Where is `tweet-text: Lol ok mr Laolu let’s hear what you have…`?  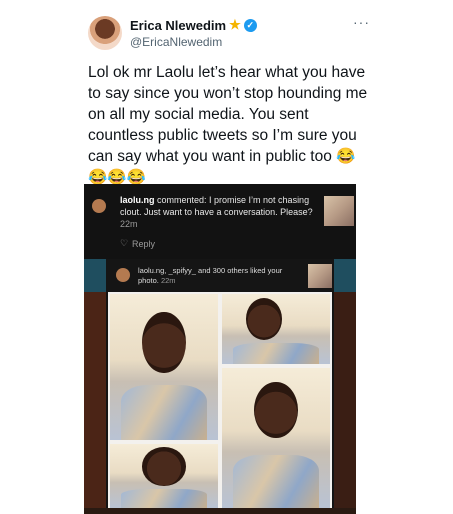
tweet-text: Lol ok mr Laolu let’s hear what you have… is located at coordinates (228, 125).